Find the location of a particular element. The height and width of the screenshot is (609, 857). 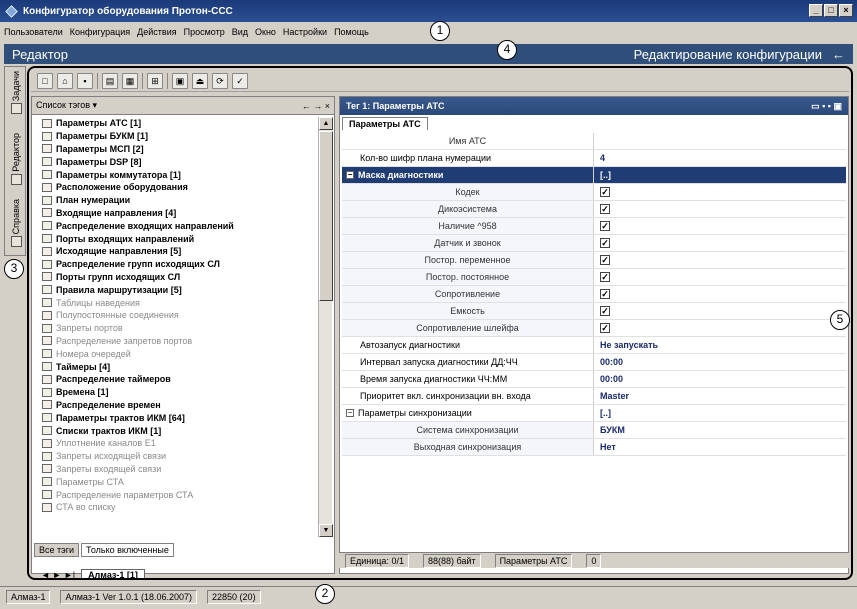

tag-list-item: Номера очередей is located at coordinates (175, 353).